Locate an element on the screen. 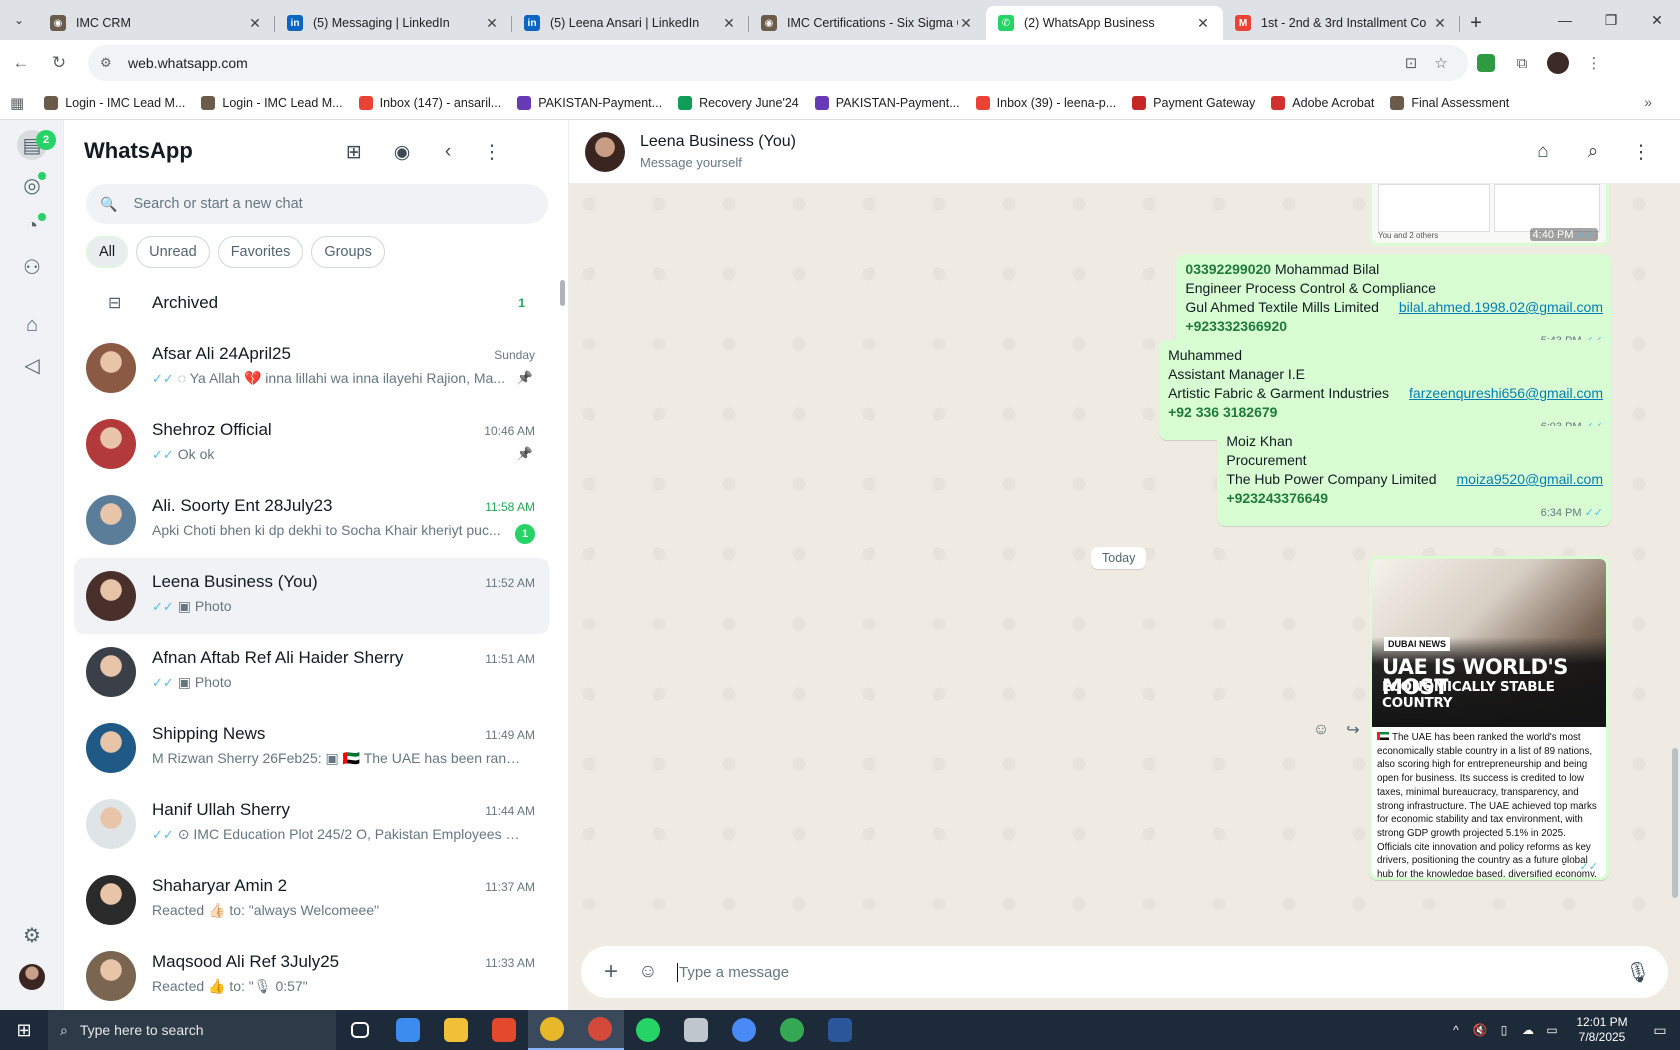 The width and height of the screenshot is (1680, 1050). contact-avatar is located at coordinates (605, 152).